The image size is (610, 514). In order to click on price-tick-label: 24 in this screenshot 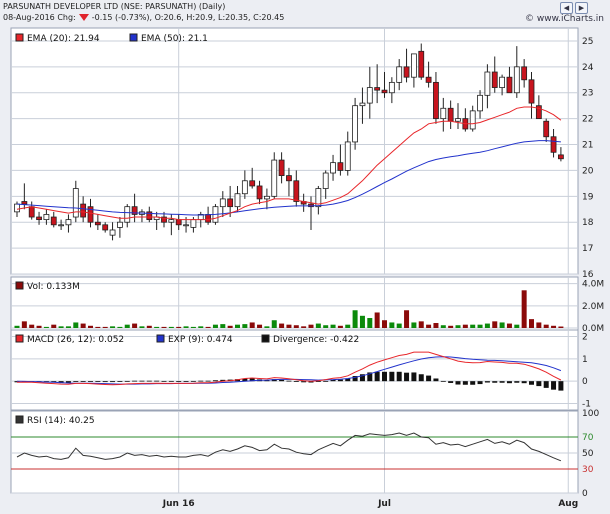, I will do `click(588, 68)`.